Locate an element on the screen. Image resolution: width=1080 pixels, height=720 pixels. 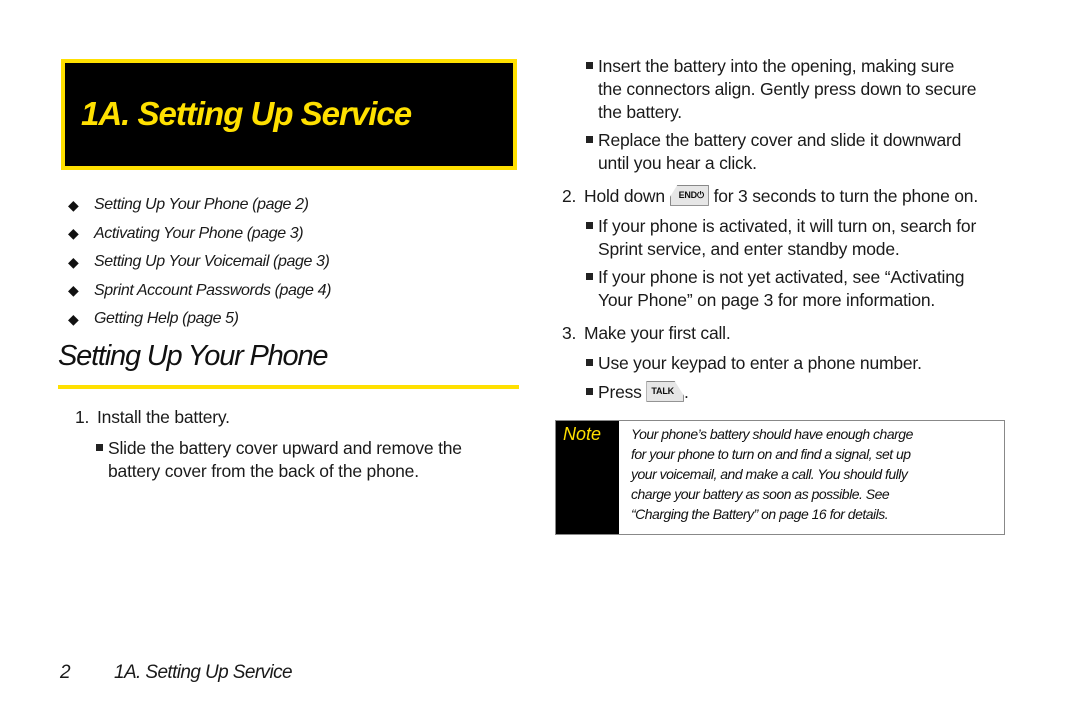
toc-item: ◆ Sprint Account Passwords (page 4) is located at coordinates (199, 291).